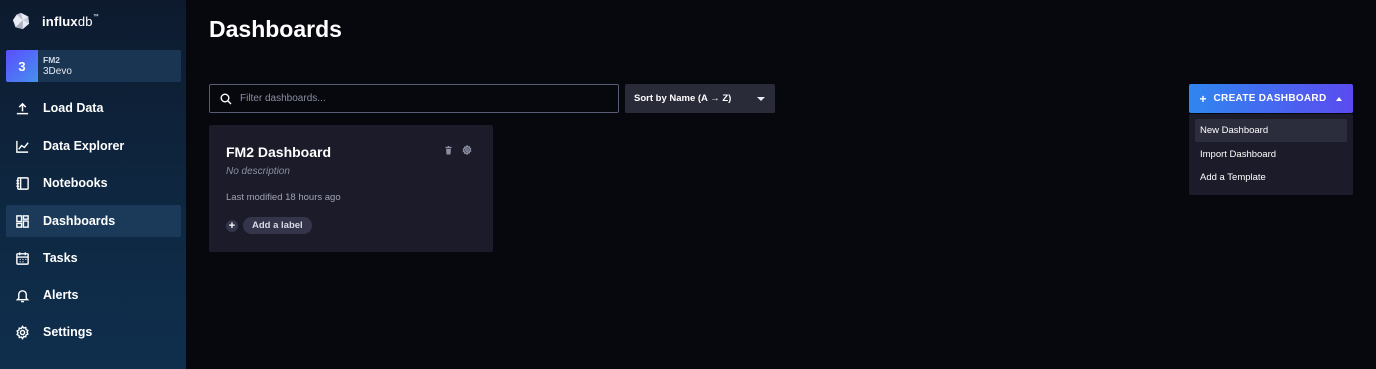 This screenshot has width=1376, height=369. Describe the element at coordinates (51, 60) in the screenshot. I see `org-name: FM2` at that location.